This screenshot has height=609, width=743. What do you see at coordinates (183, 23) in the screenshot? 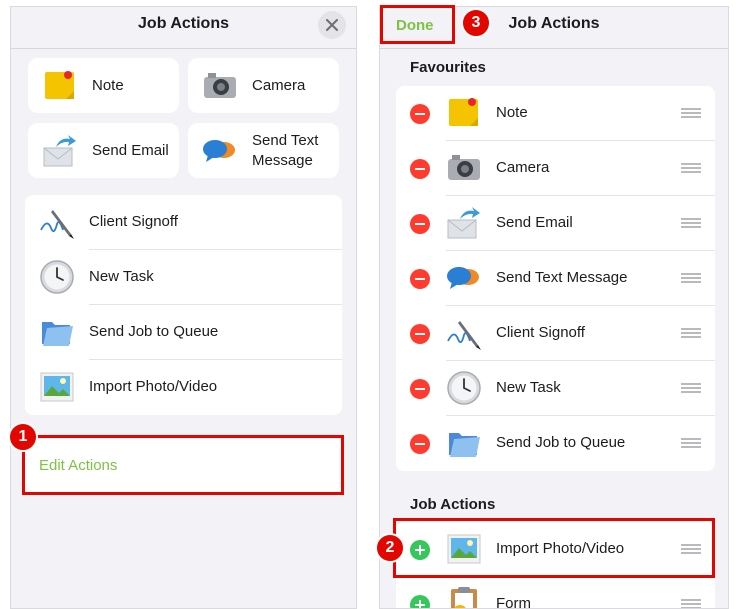
I see `sheet-title: Job Actions` at bounding box center [183, 23].